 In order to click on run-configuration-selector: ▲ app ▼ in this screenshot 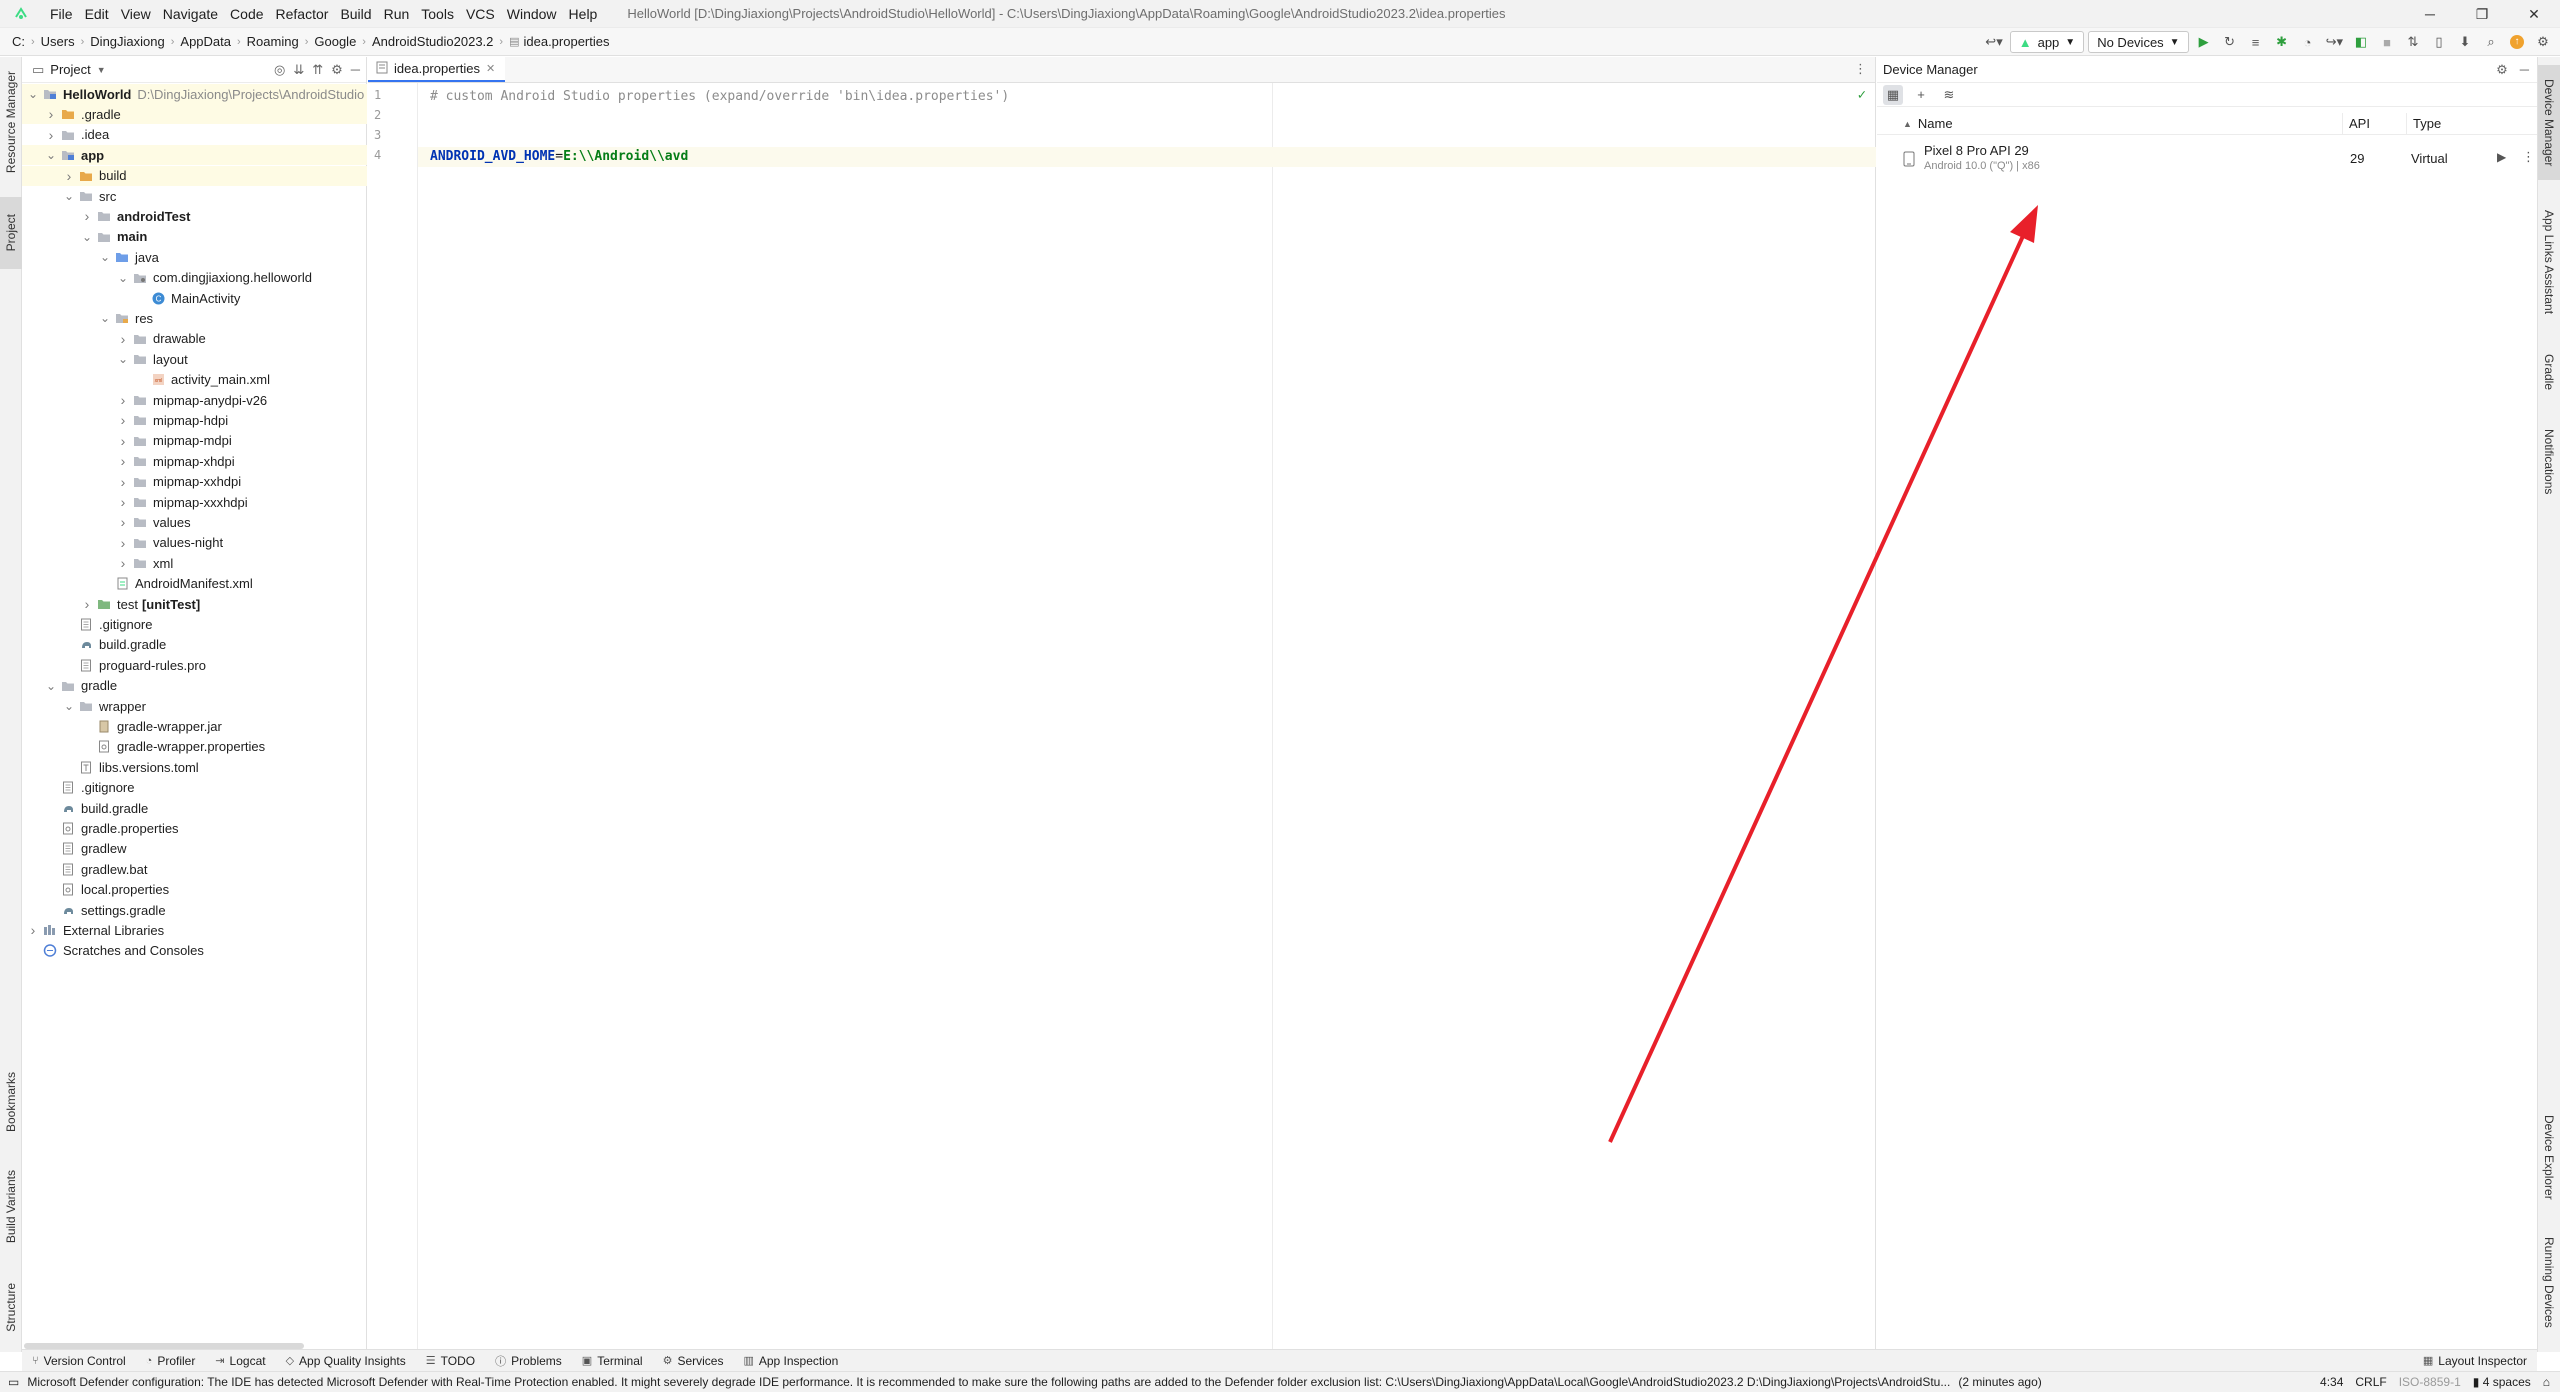, I will do `click(2047, 42)`.